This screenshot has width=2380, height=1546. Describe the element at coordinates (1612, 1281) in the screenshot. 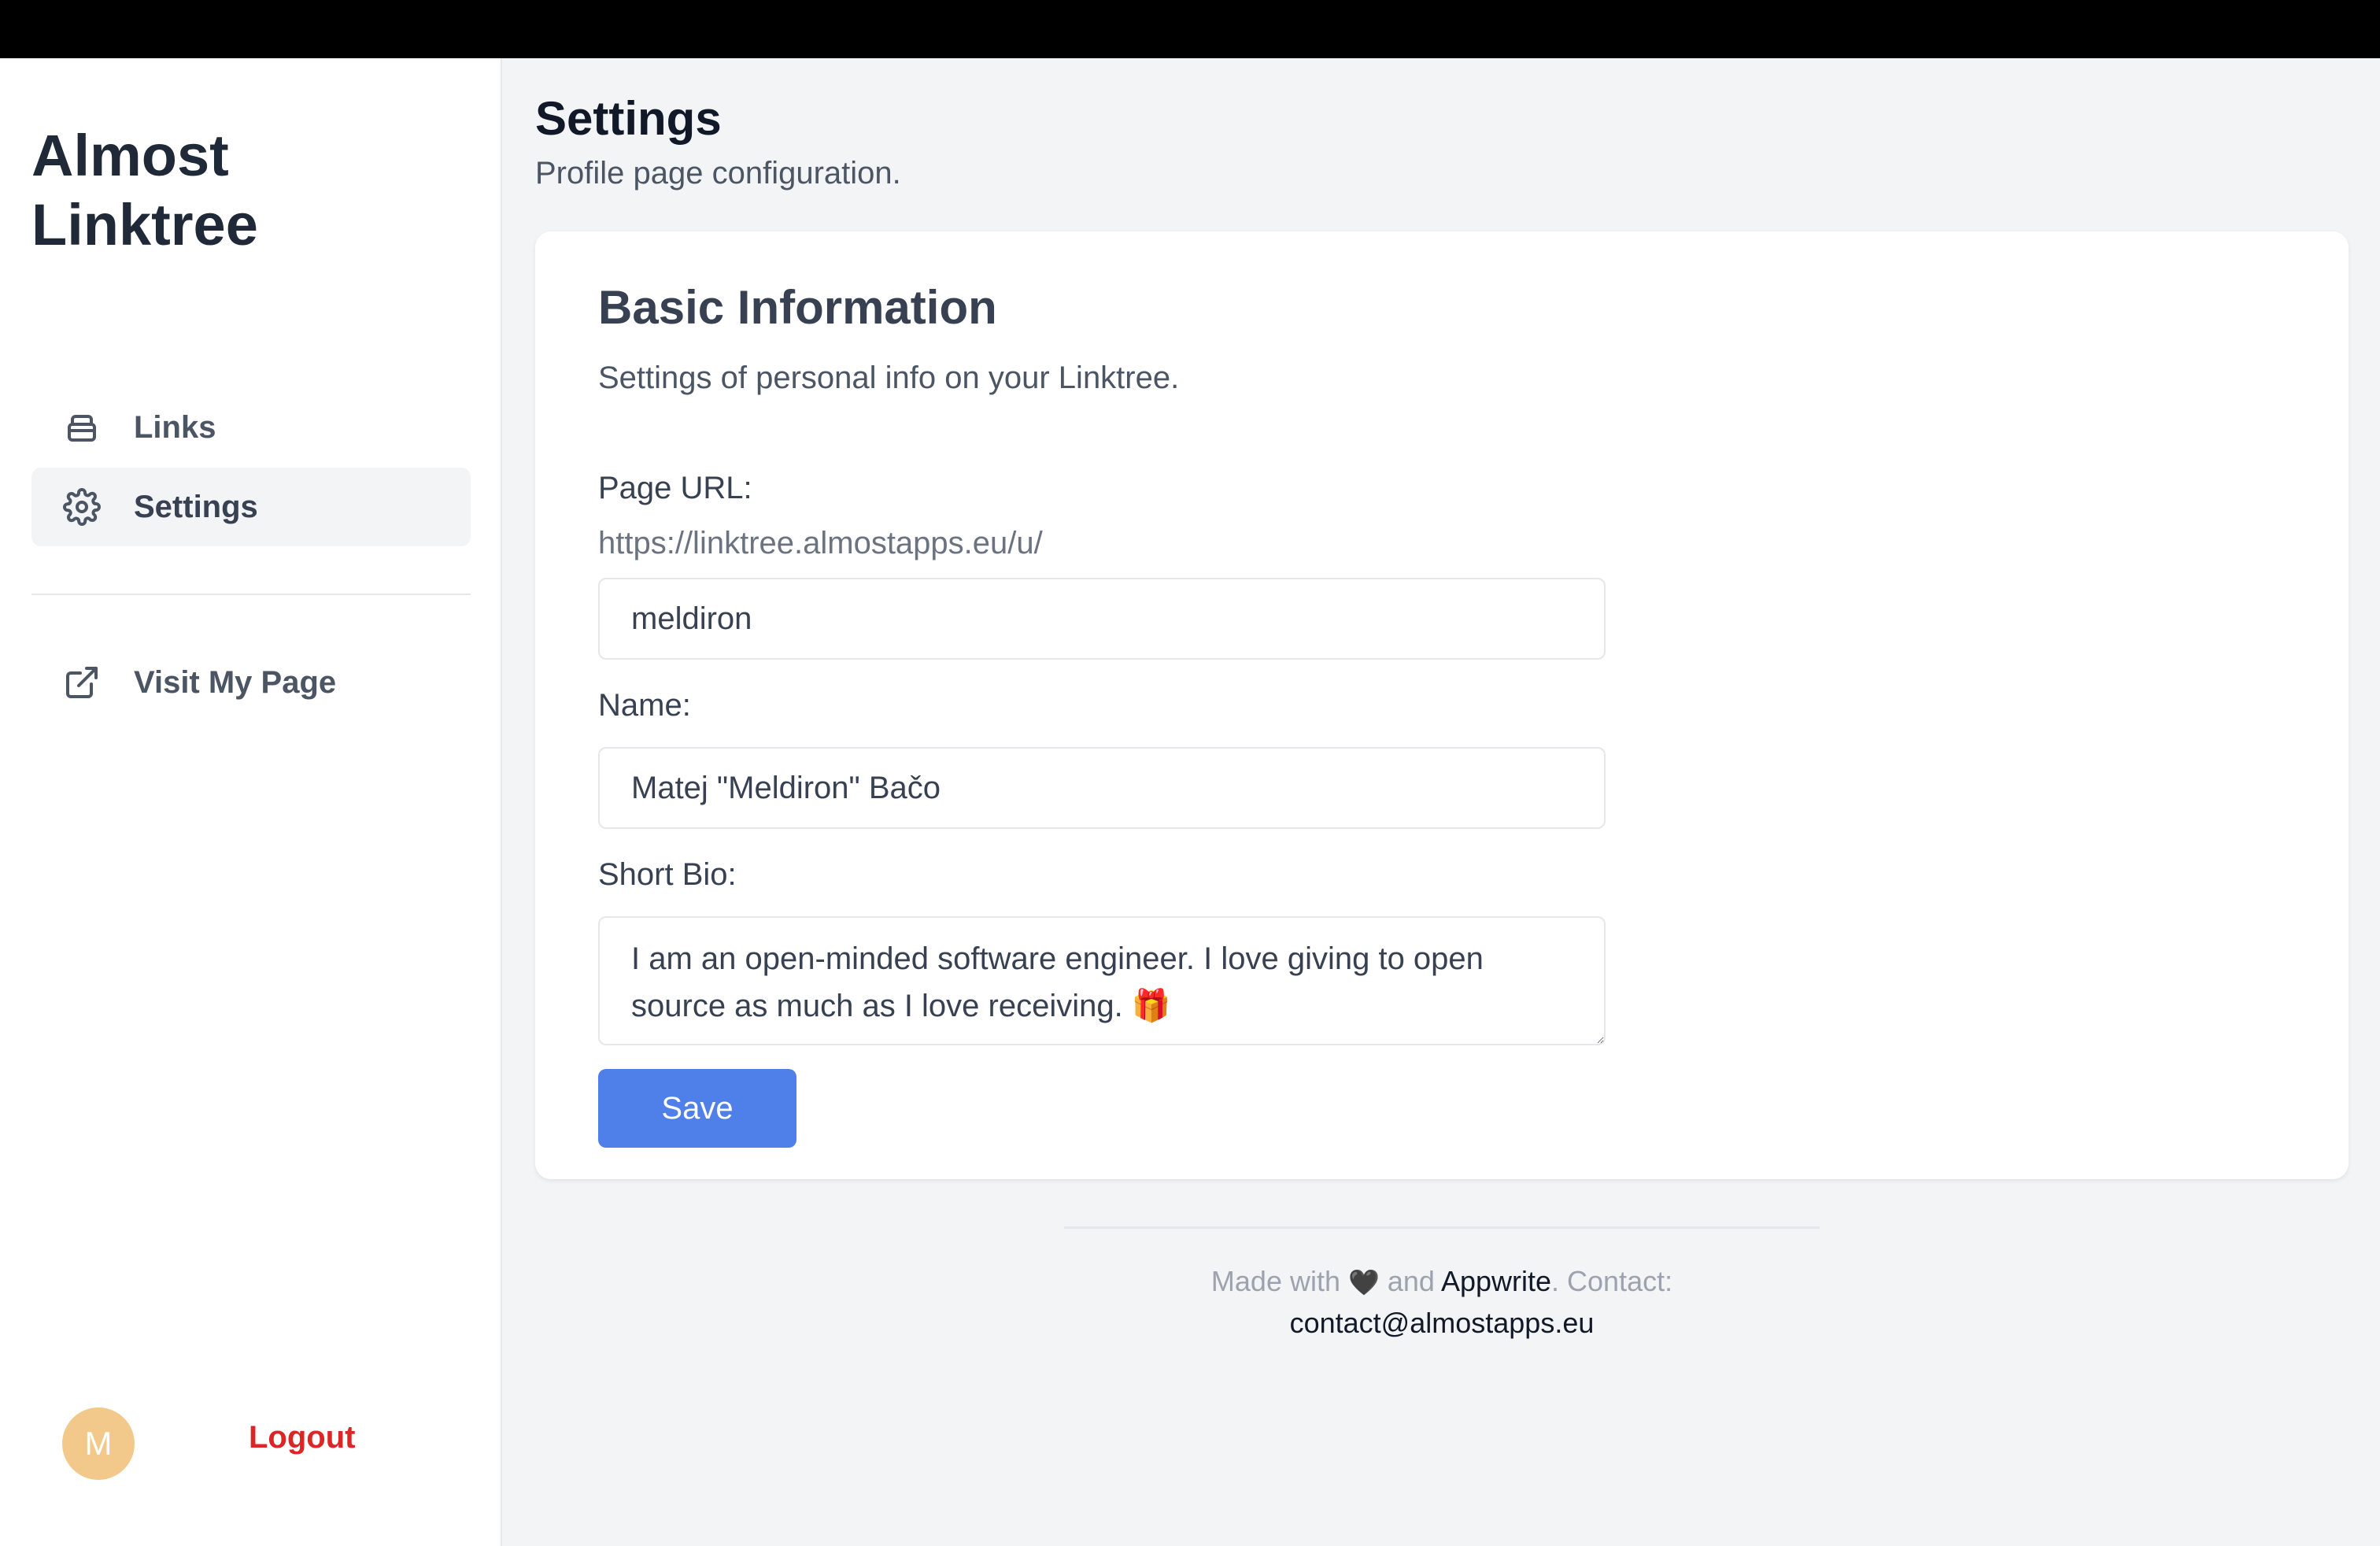

I see `footer-contact-label: . Contact:` at that location.